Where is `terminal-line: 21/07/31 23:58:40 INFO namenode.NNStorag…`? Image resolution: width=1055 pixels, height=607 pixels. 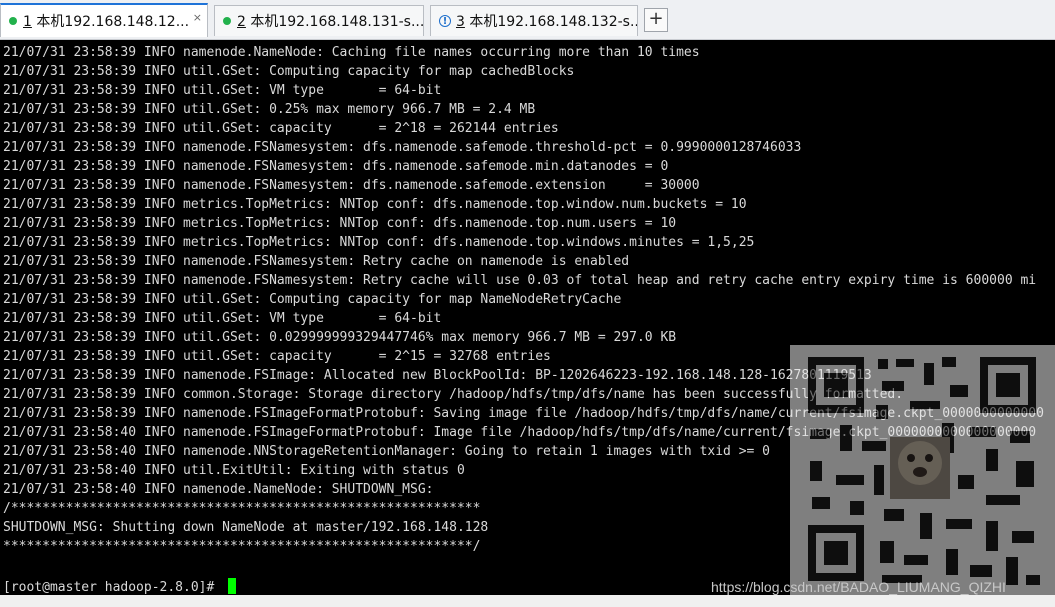
terminal-line: 21/07/31 23:58:40 INFO namenode.NNStorag… is located at coordinates (387, 451).